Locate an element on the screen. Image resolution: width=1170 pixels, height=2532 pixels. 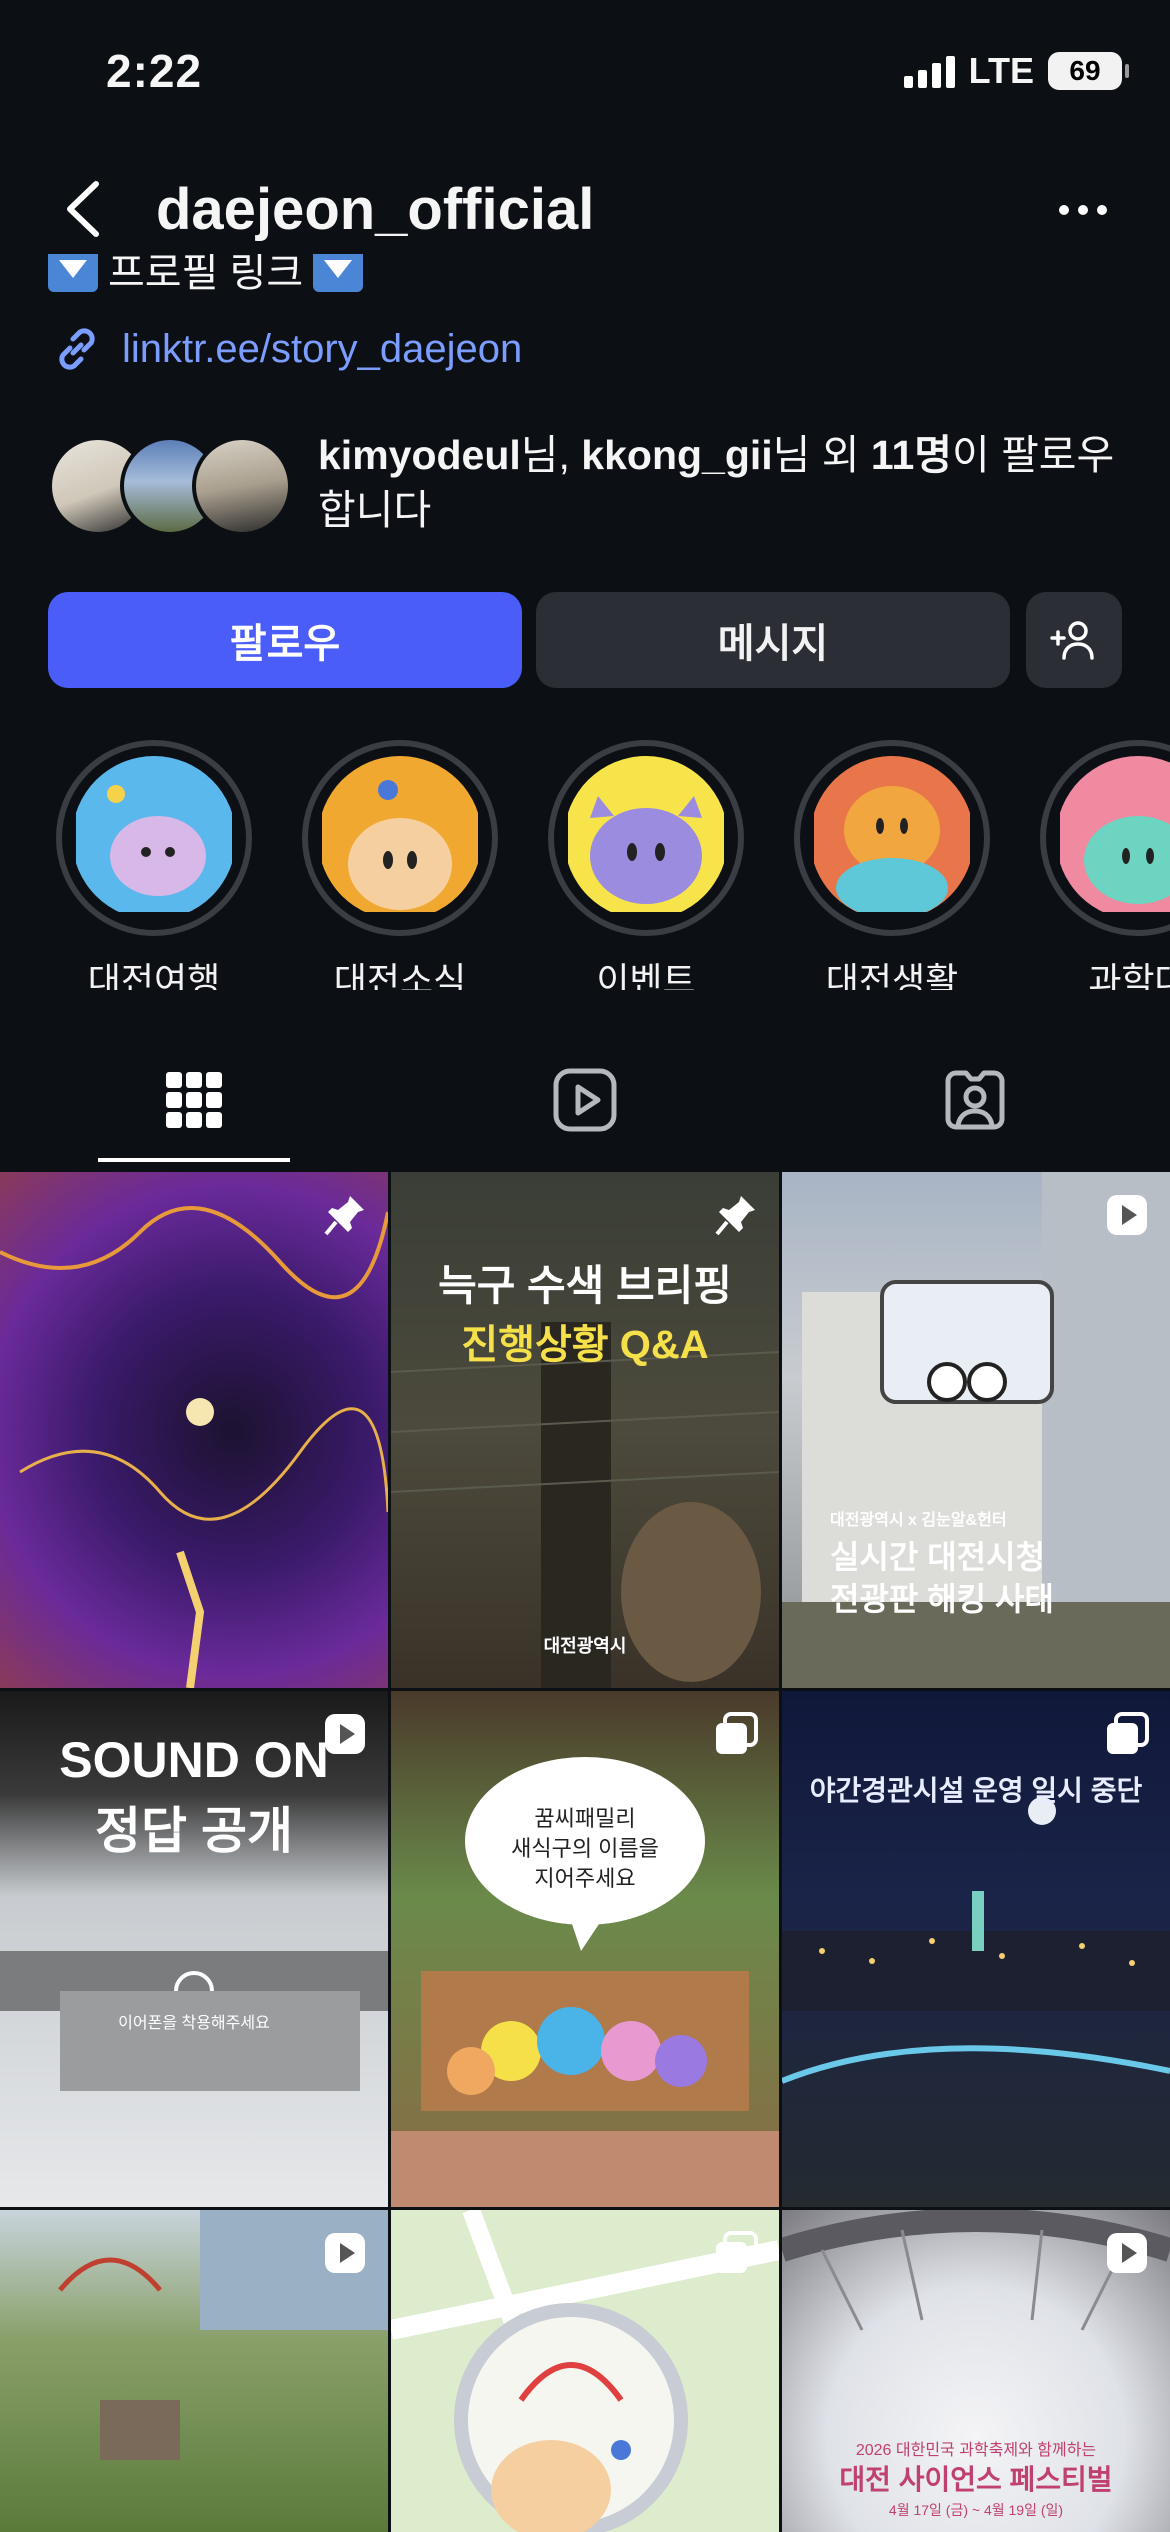
add-person-icon is located at coordinates (1072, 640).